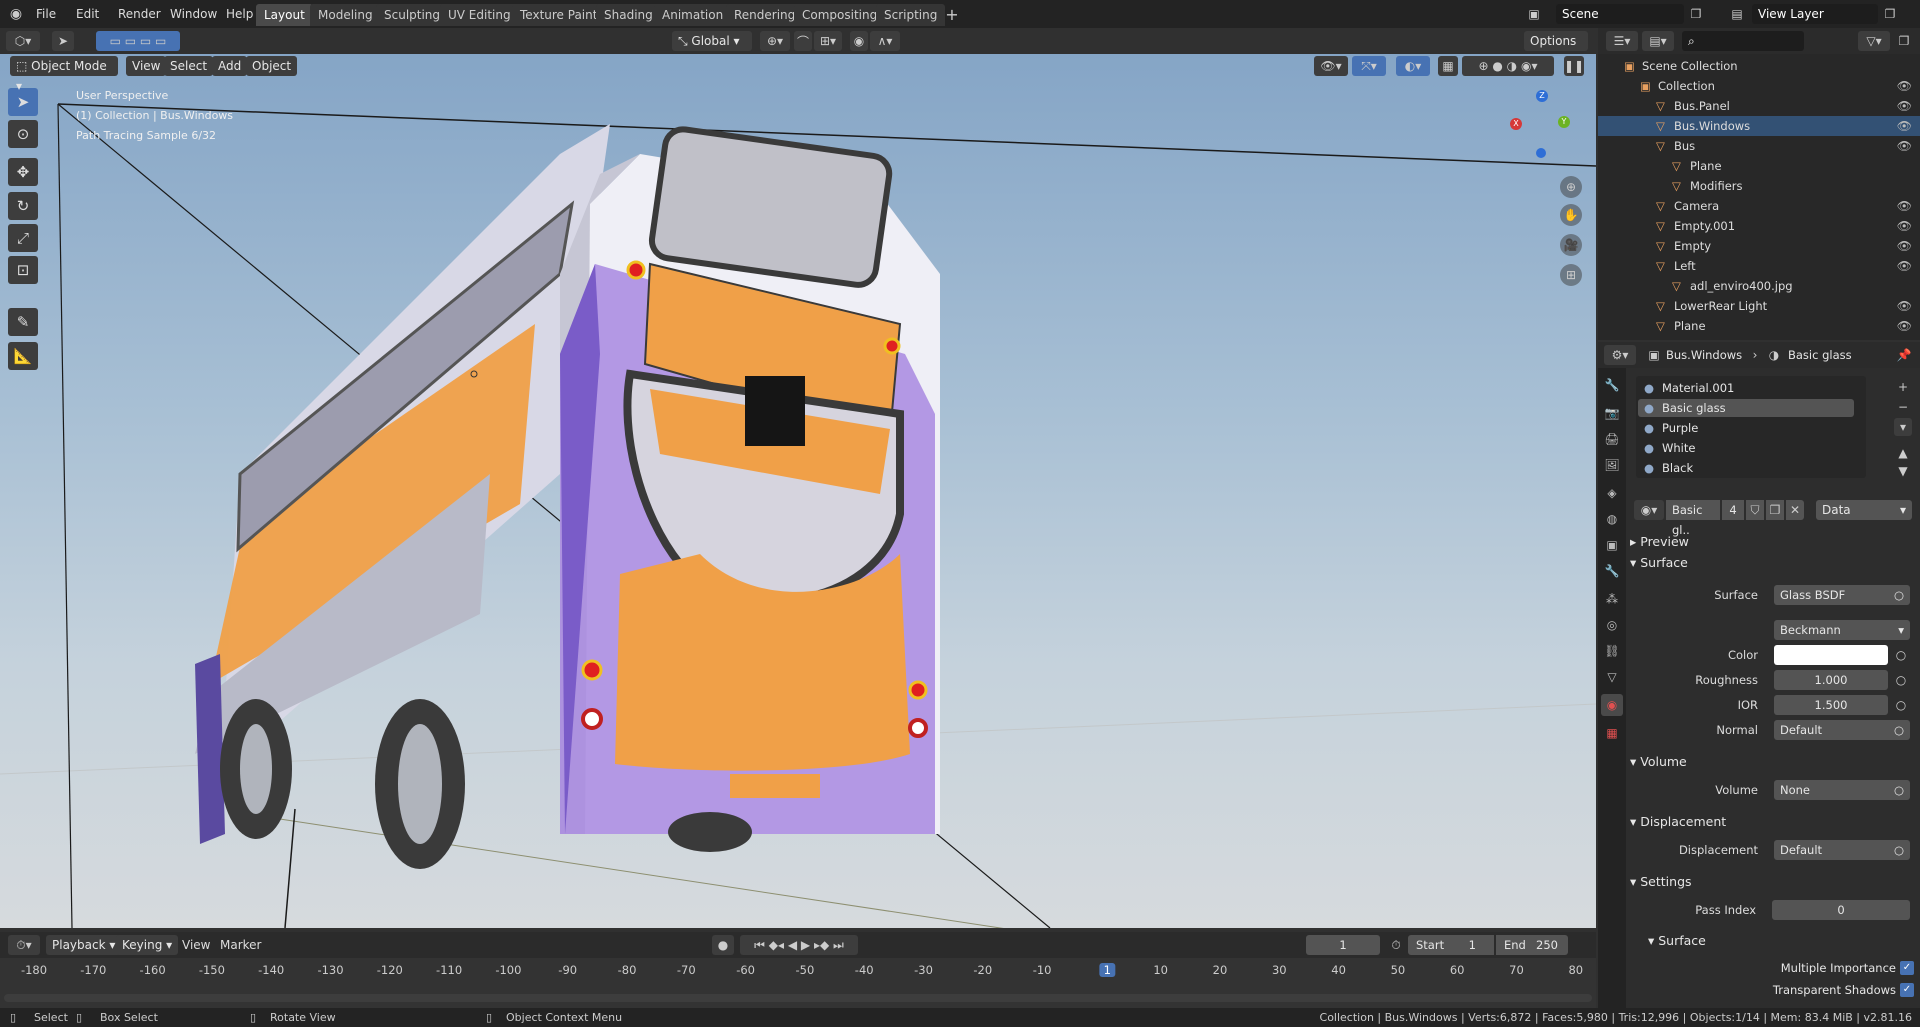  What do you see at coordinates (1759, 286) in the screenshot?
I see `outliner-row: ▽ adl_enviro400.jpg` at bounding box center [1759, 286].